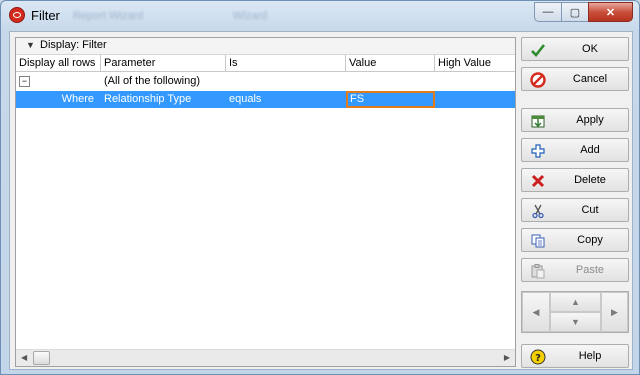 This screenshot has height=375, width=640. What do you see at coordinates (590, 120) in the screenshot?
I see `apply-label: Apply` at bounding box center [590, 120].